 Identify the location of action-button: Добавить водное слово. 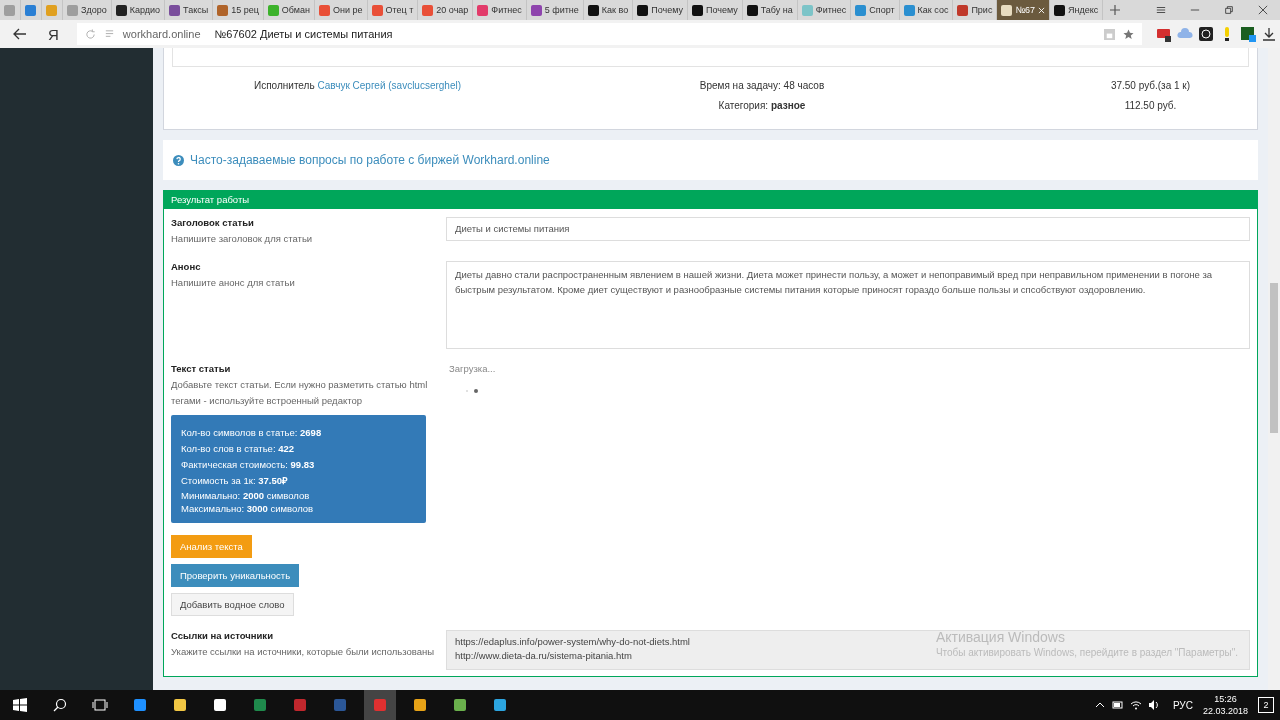
(232, 604).